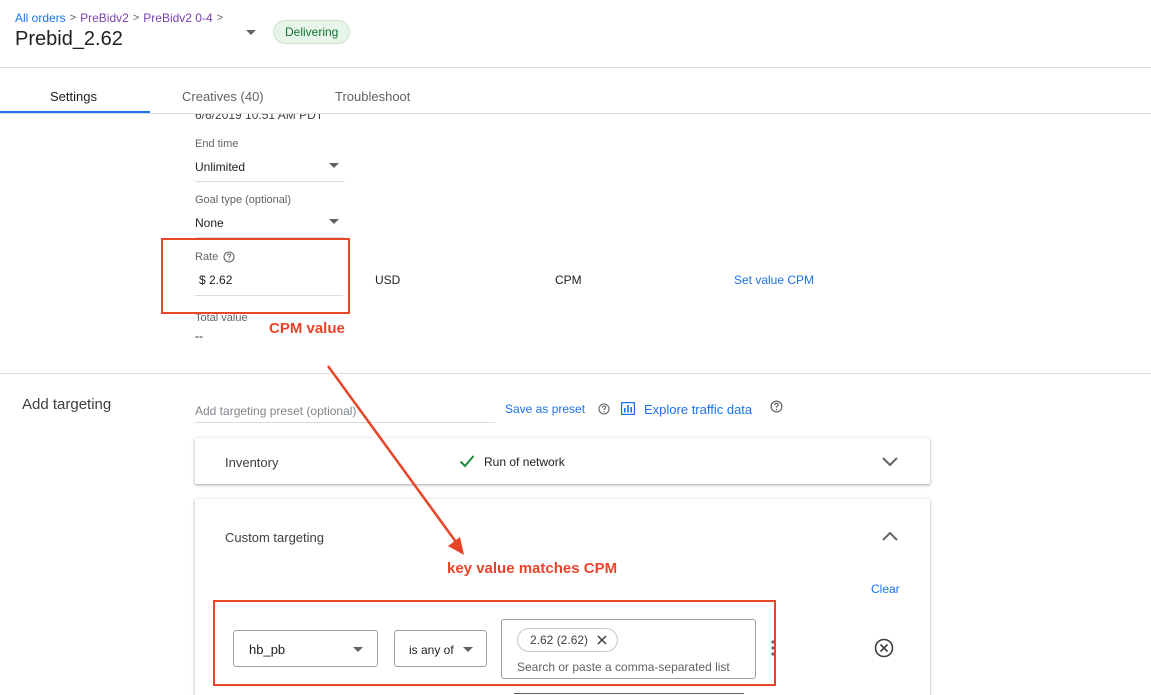 Image resolution: width=1151 pixels, height=695 pixels. Describe the element at coordinates (312, 32) in the screenshot. I see `status-badge: Delivering` at that location.